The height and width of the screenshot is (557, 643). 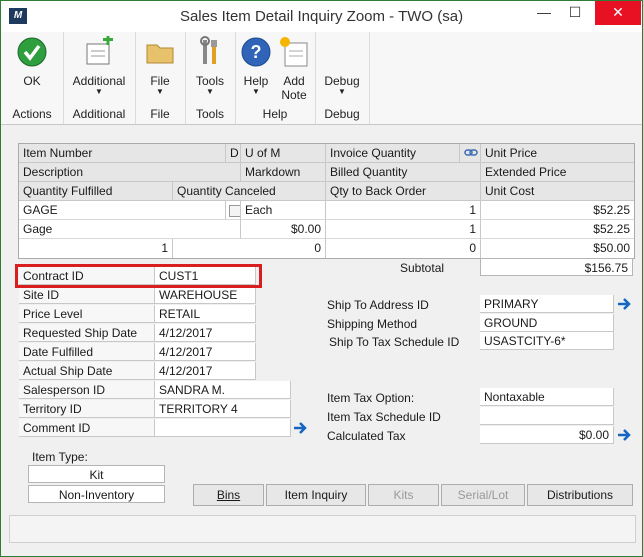 I want to click on group-label-debug: Debug, so click(x=342, y=114).